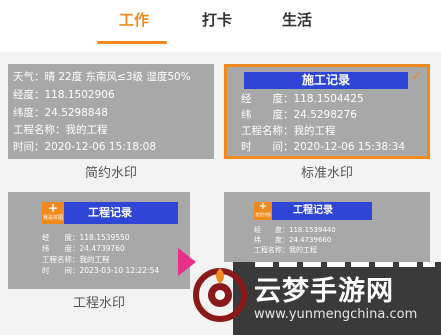  I want to click on brand-stripe, so click(345, 264).